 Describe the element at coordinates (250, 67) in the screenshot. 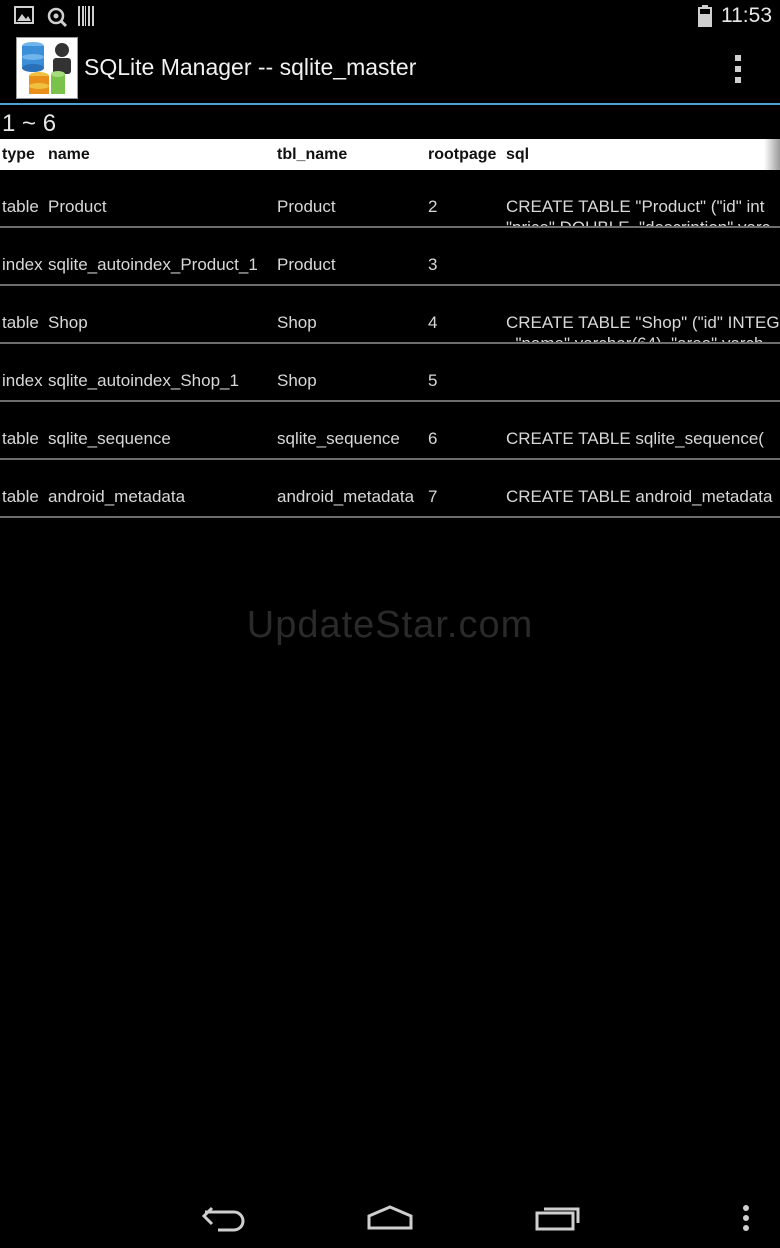

I see `page-title: SQLite Manager -- sqlite_master` at that location.